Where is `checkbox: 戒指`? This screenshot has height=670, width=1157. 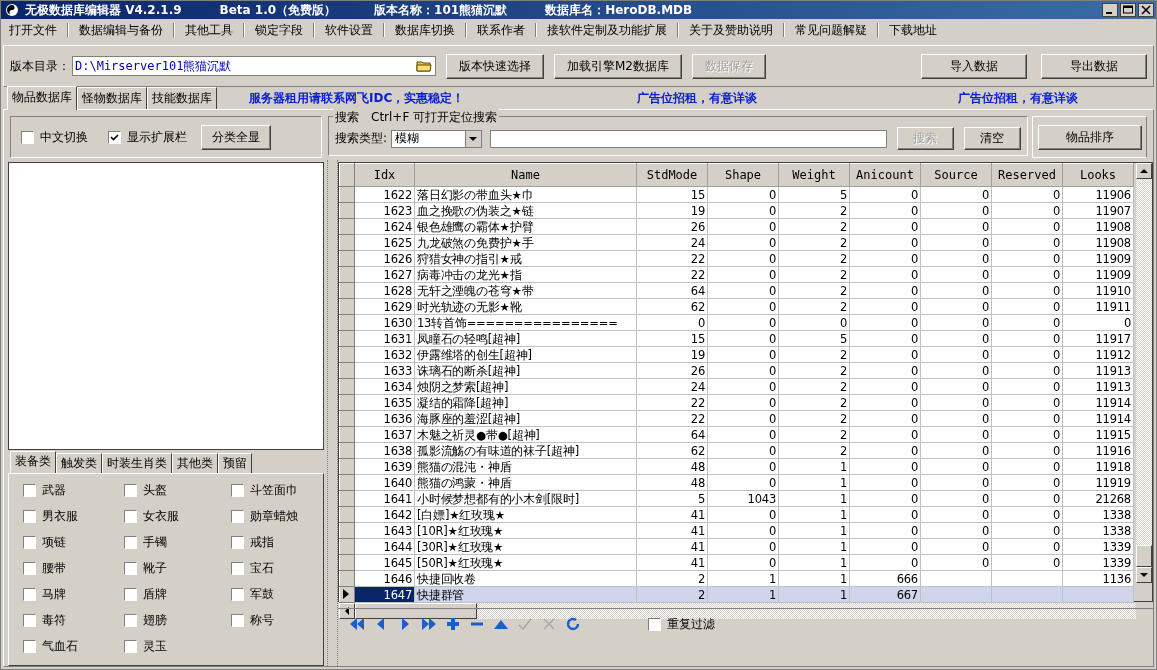
checkbox: 戒指 is located at coordinates (276, 542).